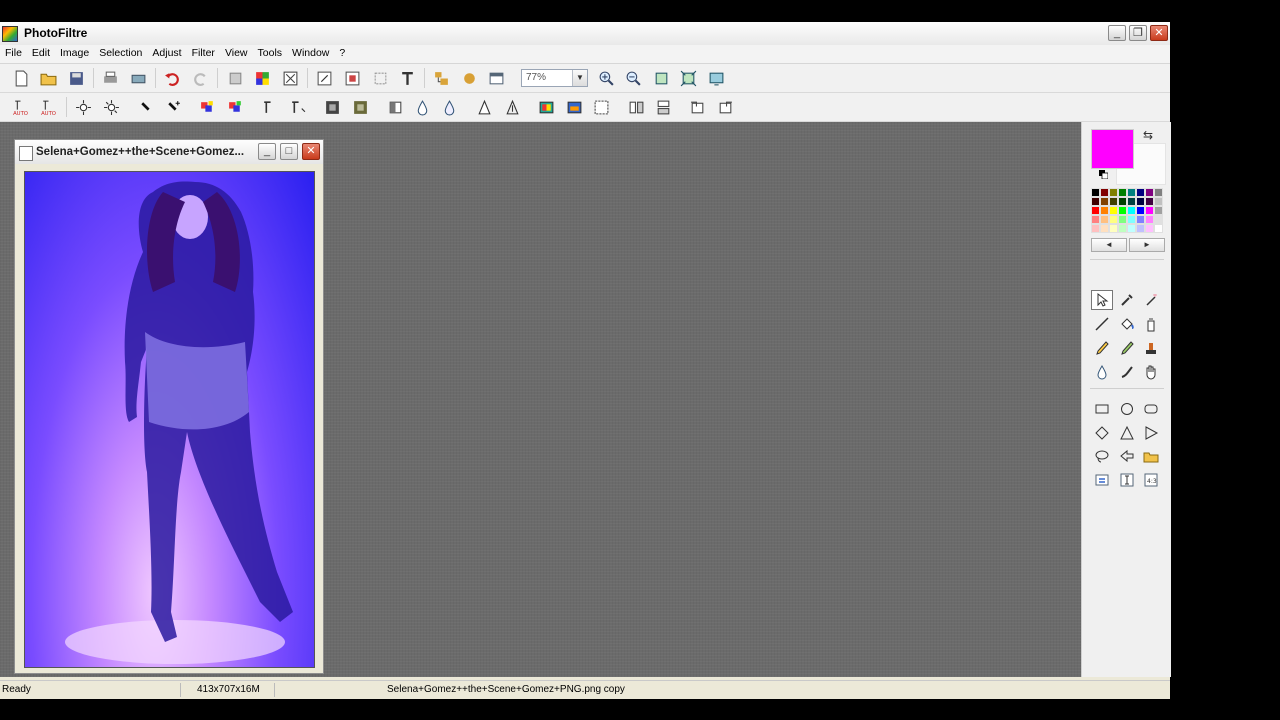  Describe the element at coordinates (441, 78) in the screenshot. I see `explorer-icon` at that location.